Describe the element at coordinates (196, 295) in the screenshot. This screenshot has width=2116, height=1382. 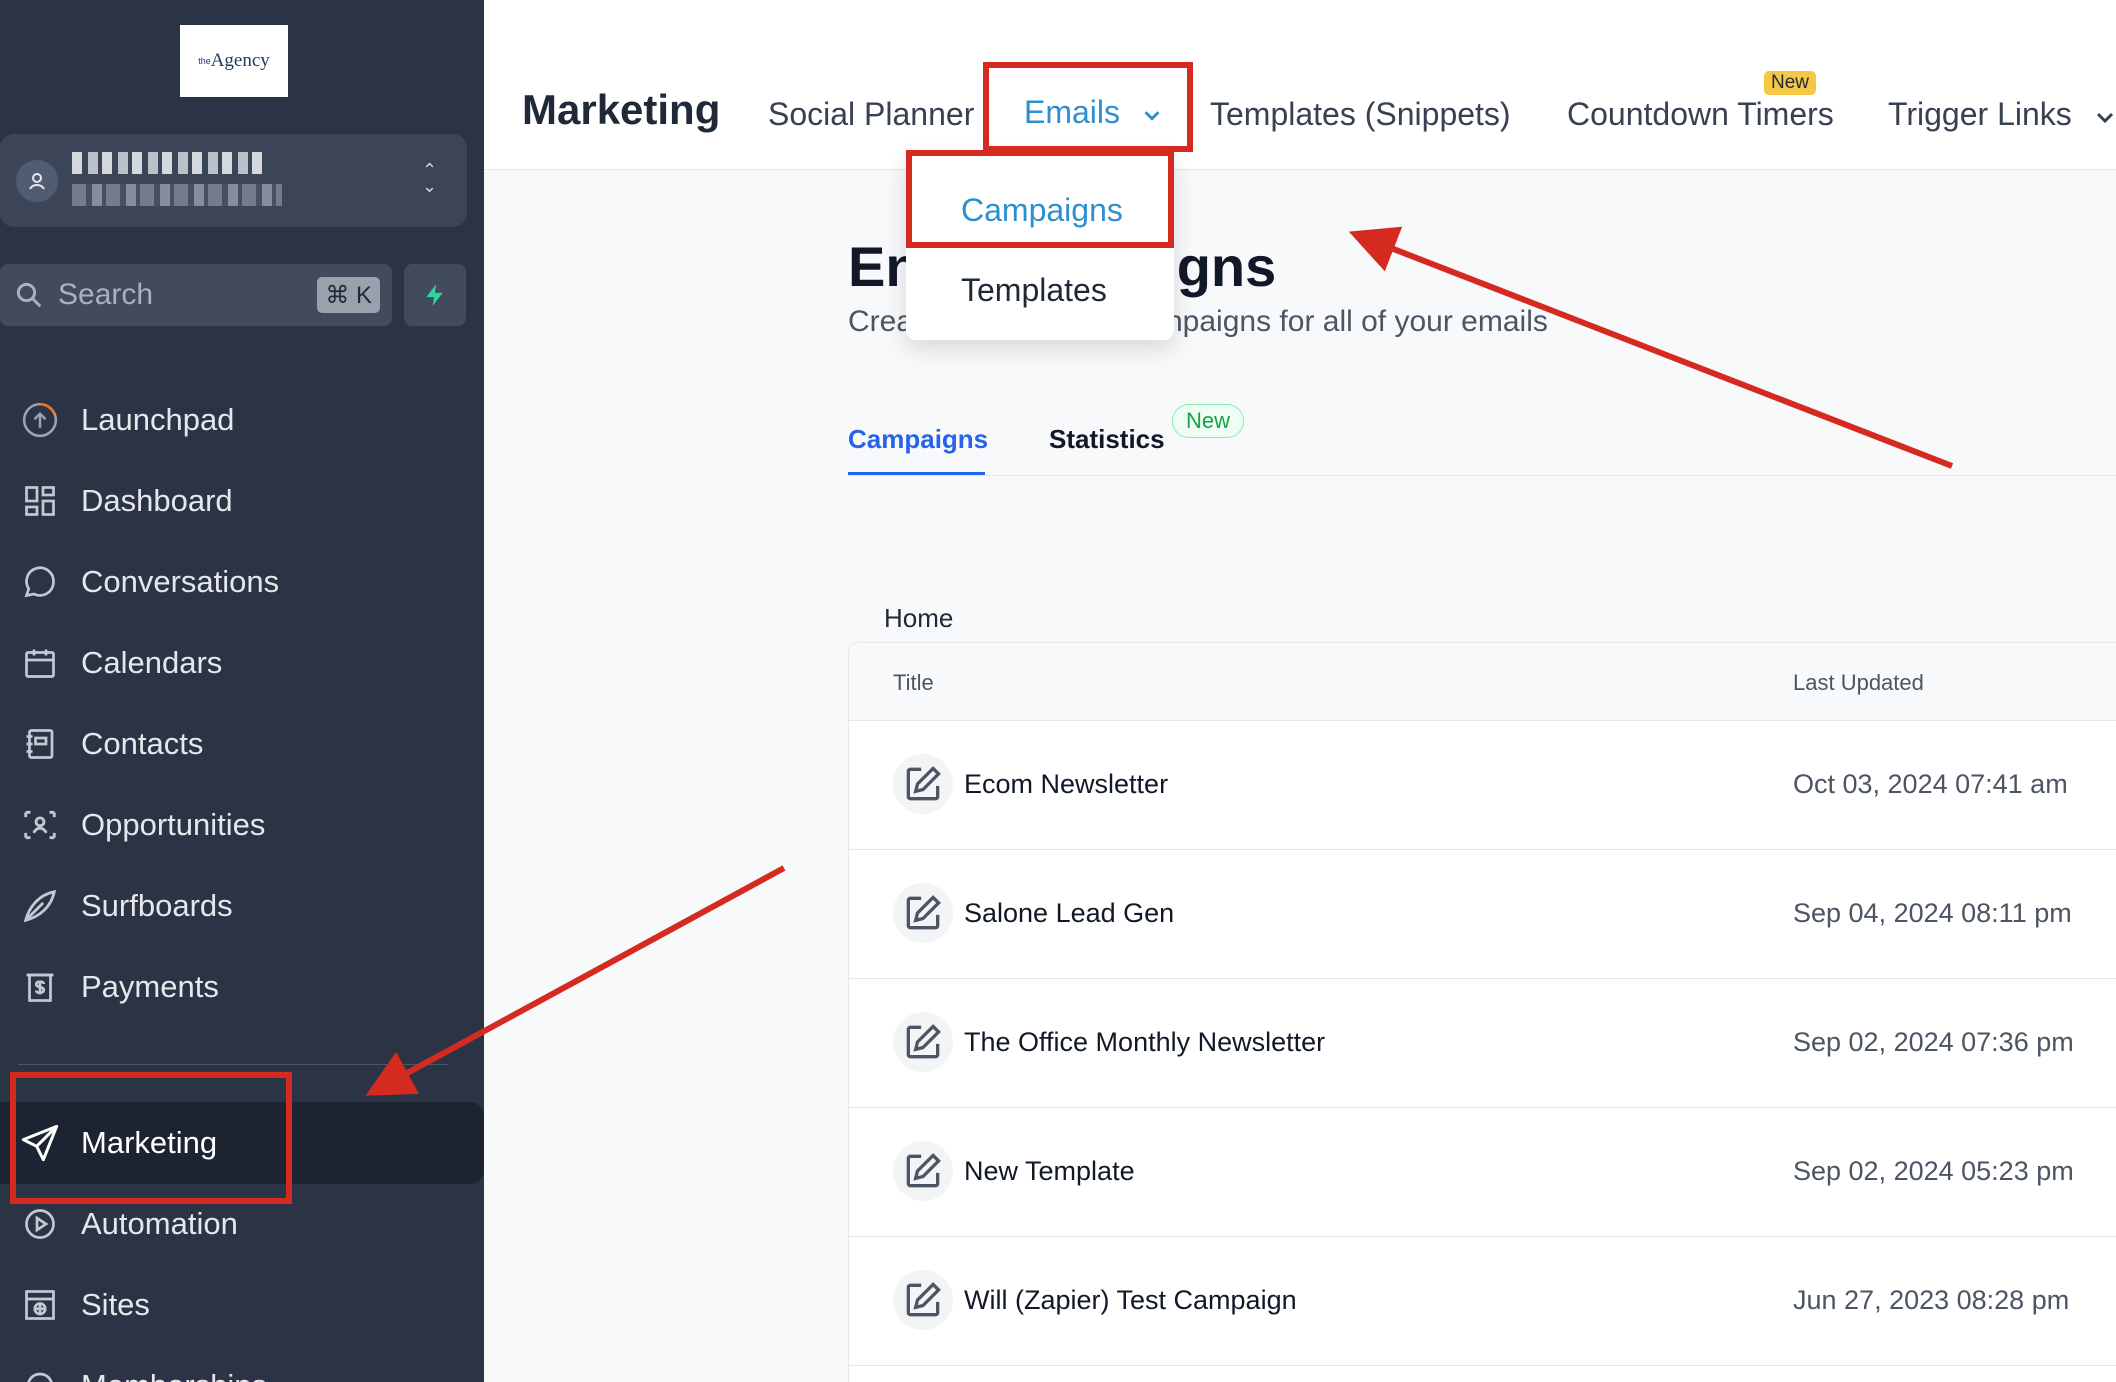
I see `search-input: Search ⌘ K` at that location.